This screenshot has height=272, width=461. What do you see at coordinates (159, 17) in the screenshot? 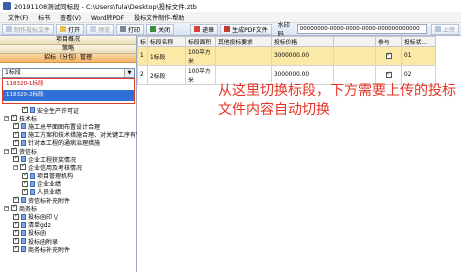
I see `menu-help: 投标文件制作-帮助` at bounding box center [159, 17].